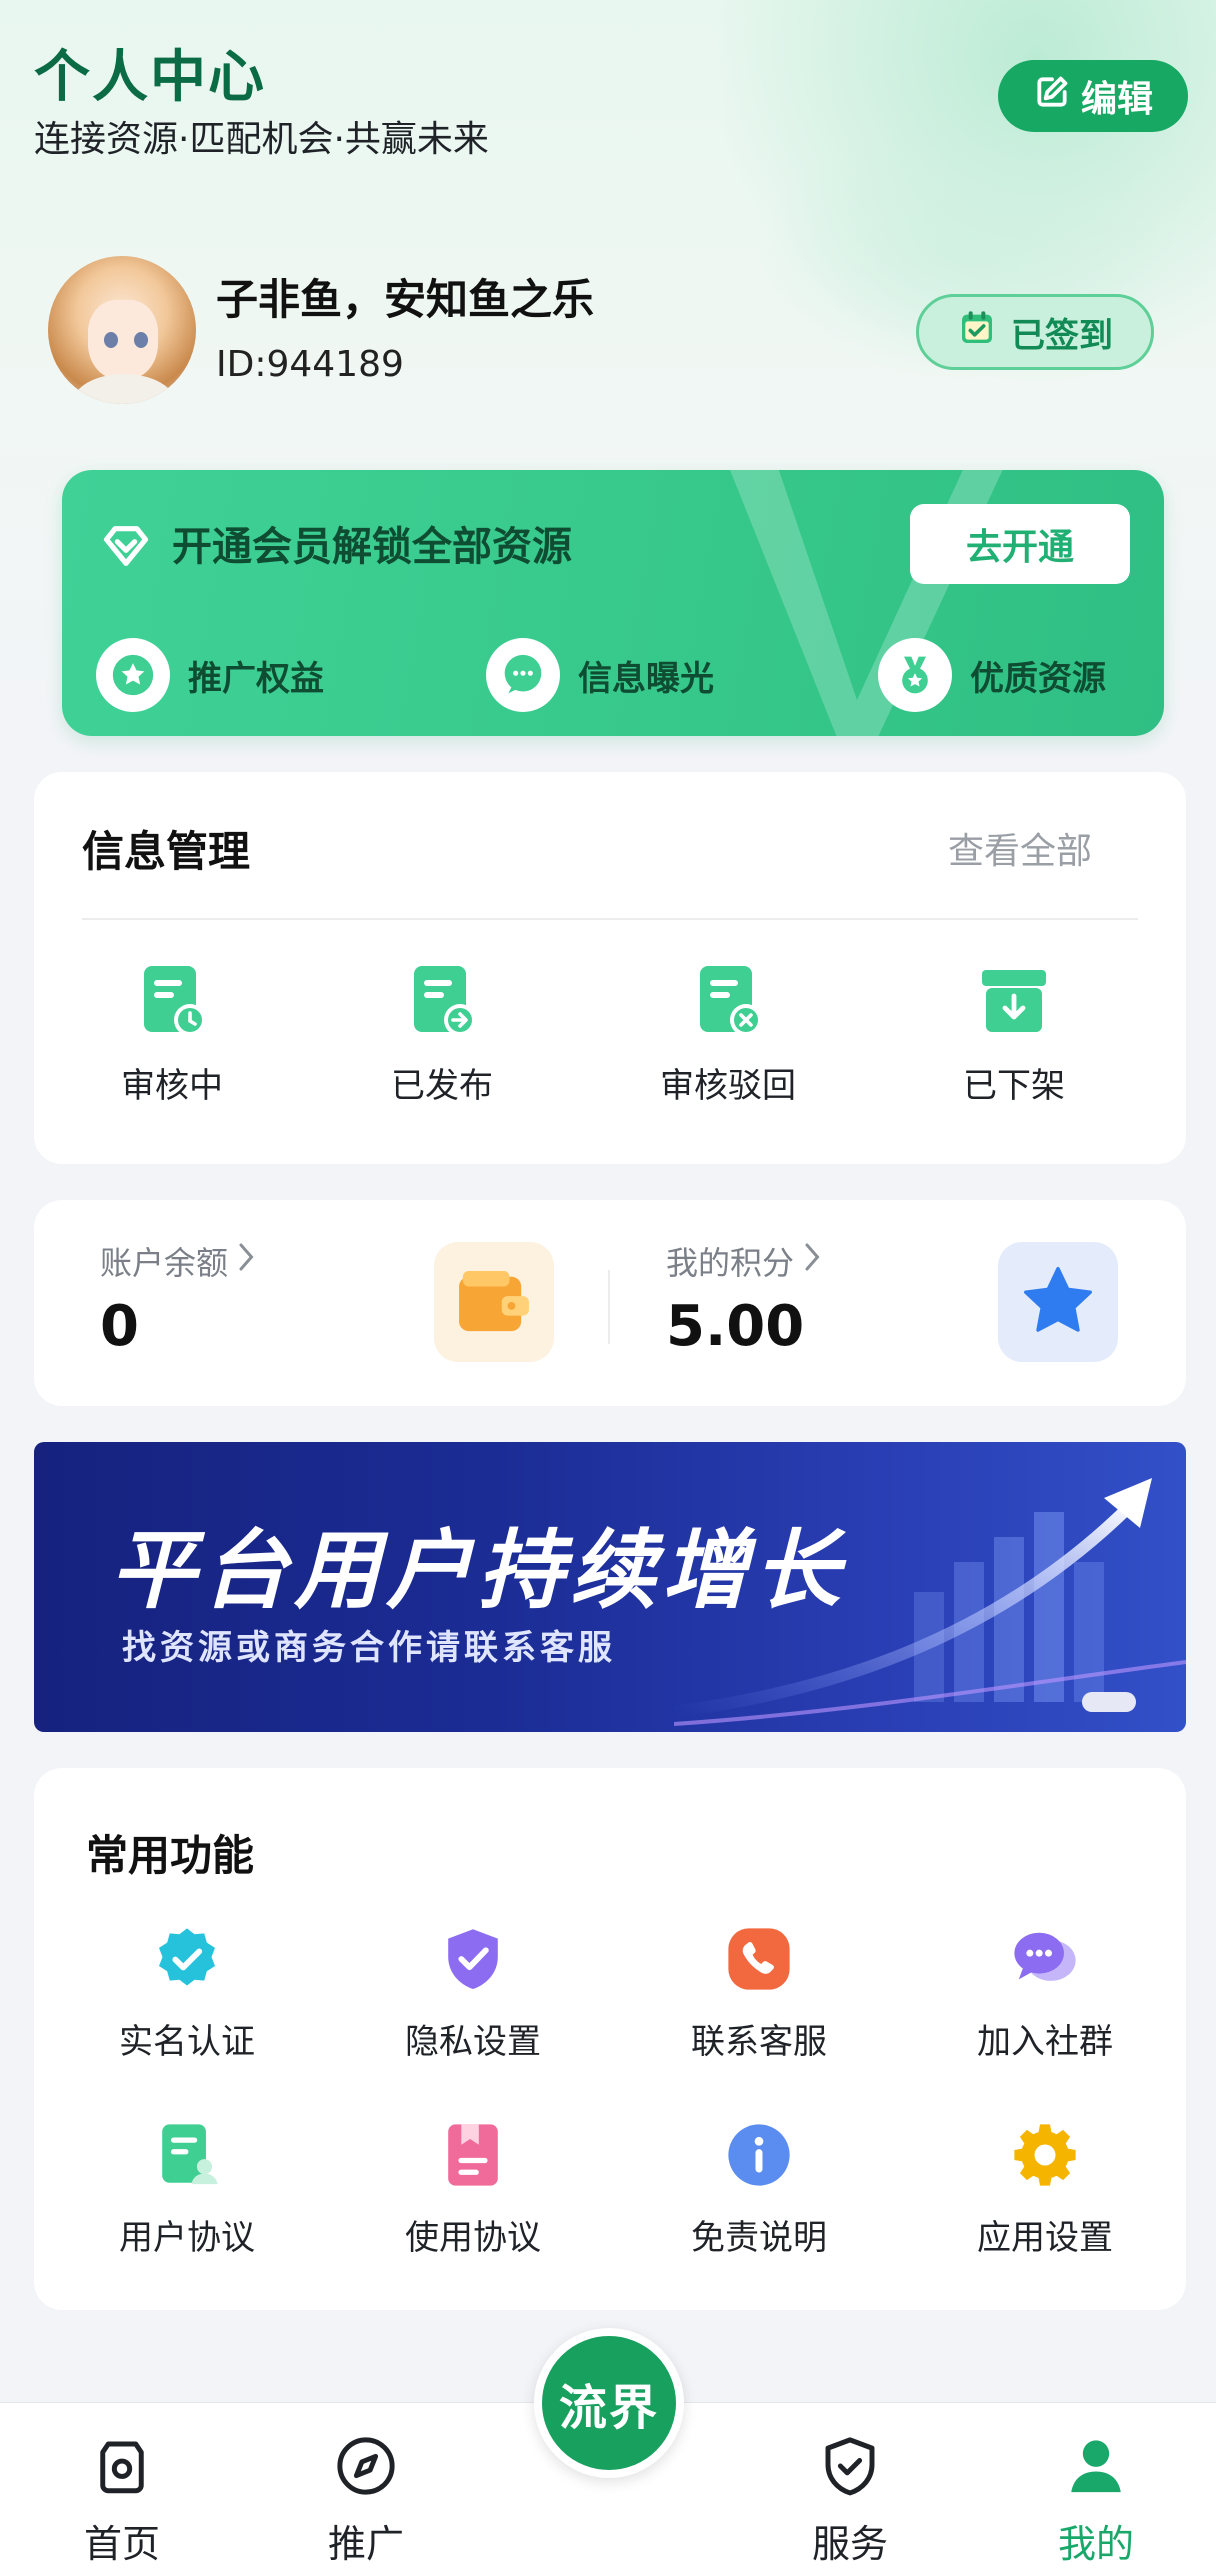 Image resolution: width=1216 pixels, height=2570 pixels. I want to click on medal-icon, so click(915, 675).